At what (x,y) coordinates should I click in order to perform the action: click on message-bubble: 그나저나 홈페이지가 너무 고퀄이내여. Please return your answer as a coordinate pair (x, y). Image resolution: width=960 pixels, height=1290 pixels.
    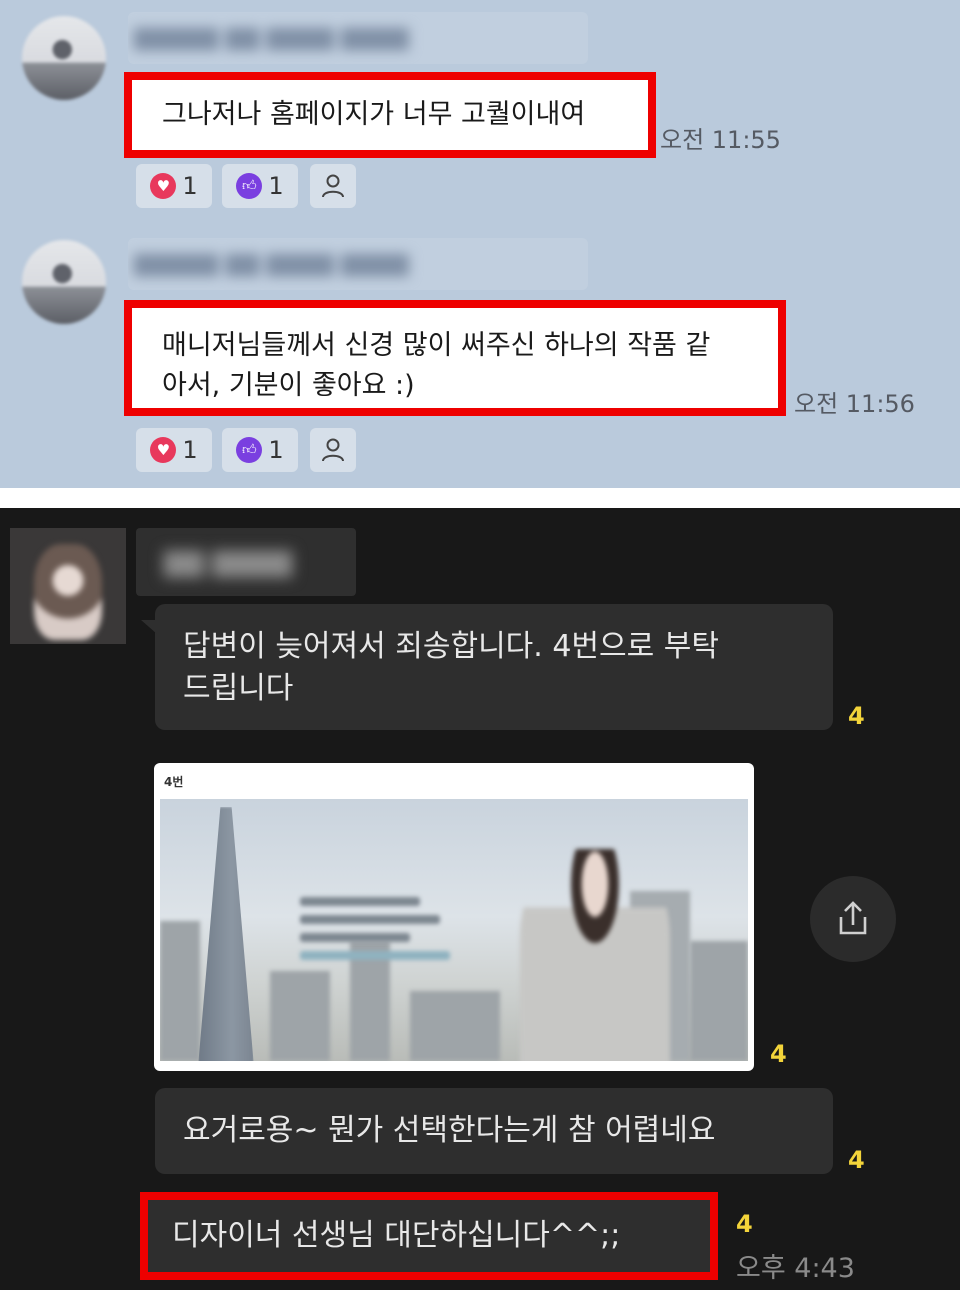
    Looking at the image, I should click on (390, 115).